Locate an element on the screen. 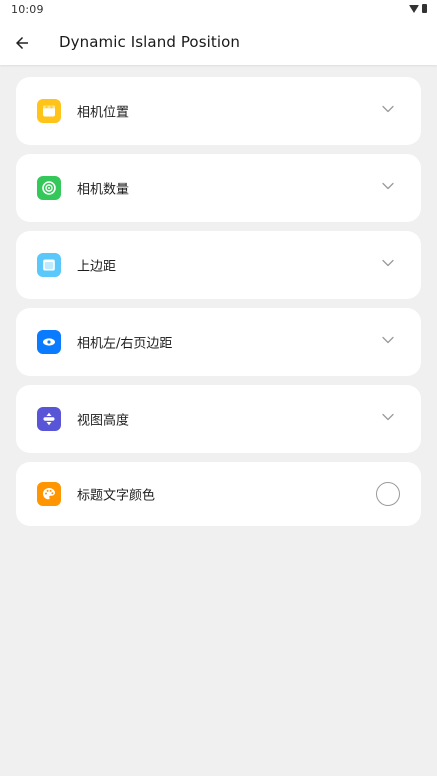 The height and width of the screenshot is (776, 437). setting-camera-position: 相机位置 is located at coordinates (218, 111).